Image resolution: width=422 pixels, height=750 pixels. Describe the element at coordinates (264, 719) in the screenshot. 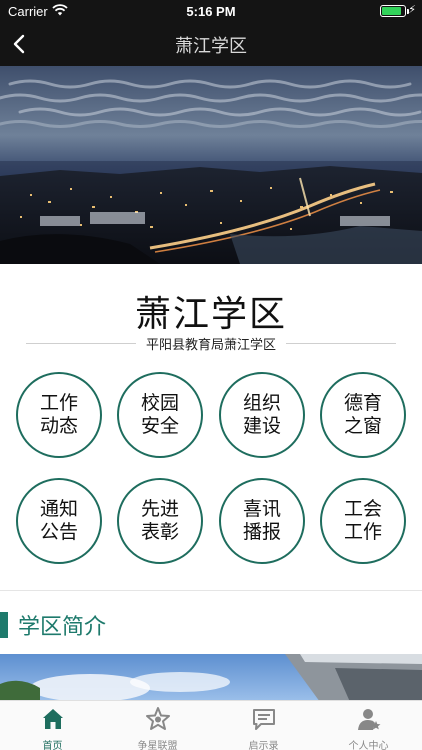

I see `message-icon` at that location.